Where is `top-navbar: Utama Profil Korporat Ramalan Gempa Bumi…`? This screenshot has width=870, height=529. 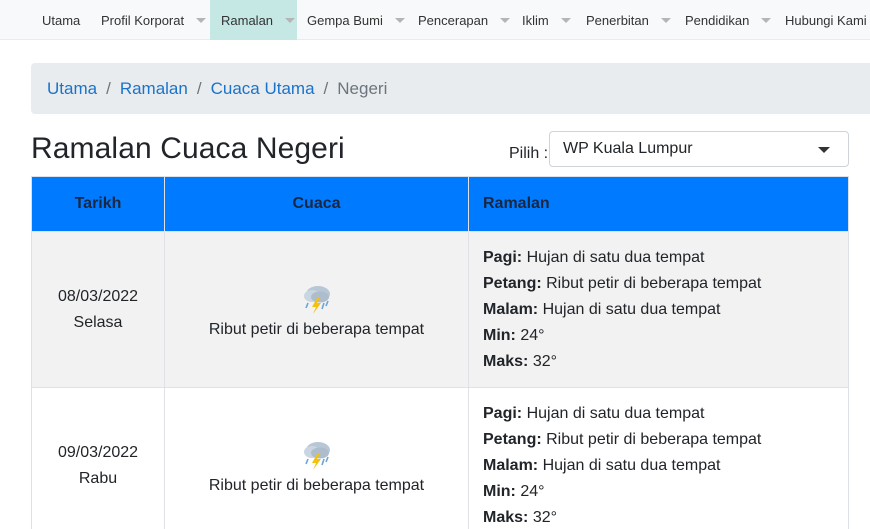
top-navbar: Utama Profil Korporat Ramalan Gempa Bumi… is located at coordinates (435, 20).